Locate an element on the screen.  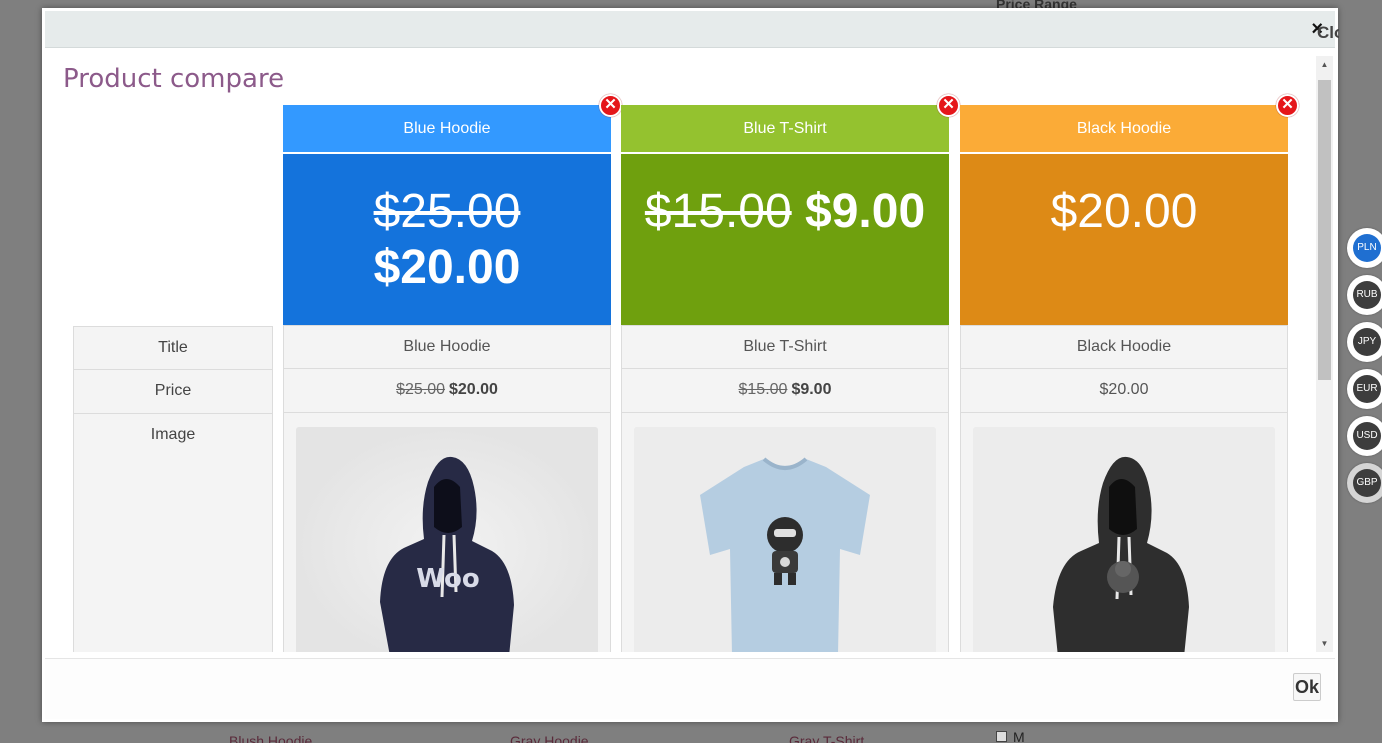
product-header: Blue T-Shirt is located at coordinates (785, 129).